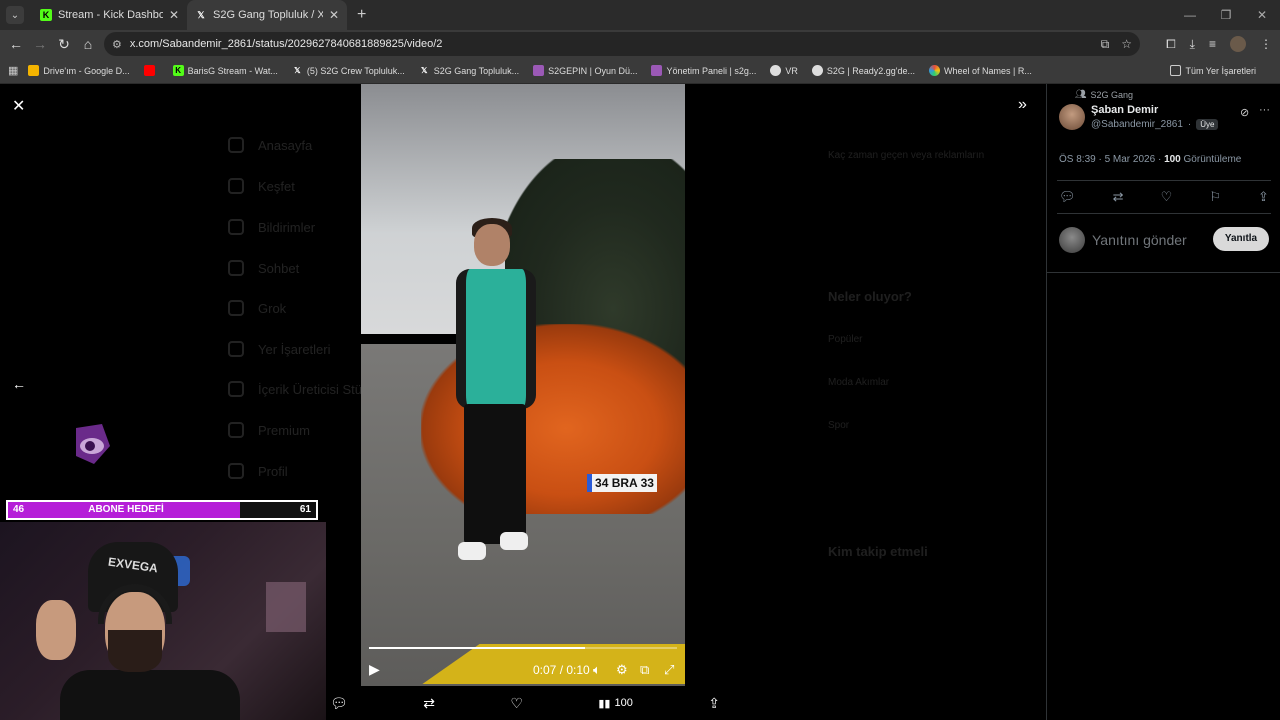 The image size is (1280, 720). Describe the element at coordinates (1190, 15) in the screenshot. I see `minimize-button: —` at that location.